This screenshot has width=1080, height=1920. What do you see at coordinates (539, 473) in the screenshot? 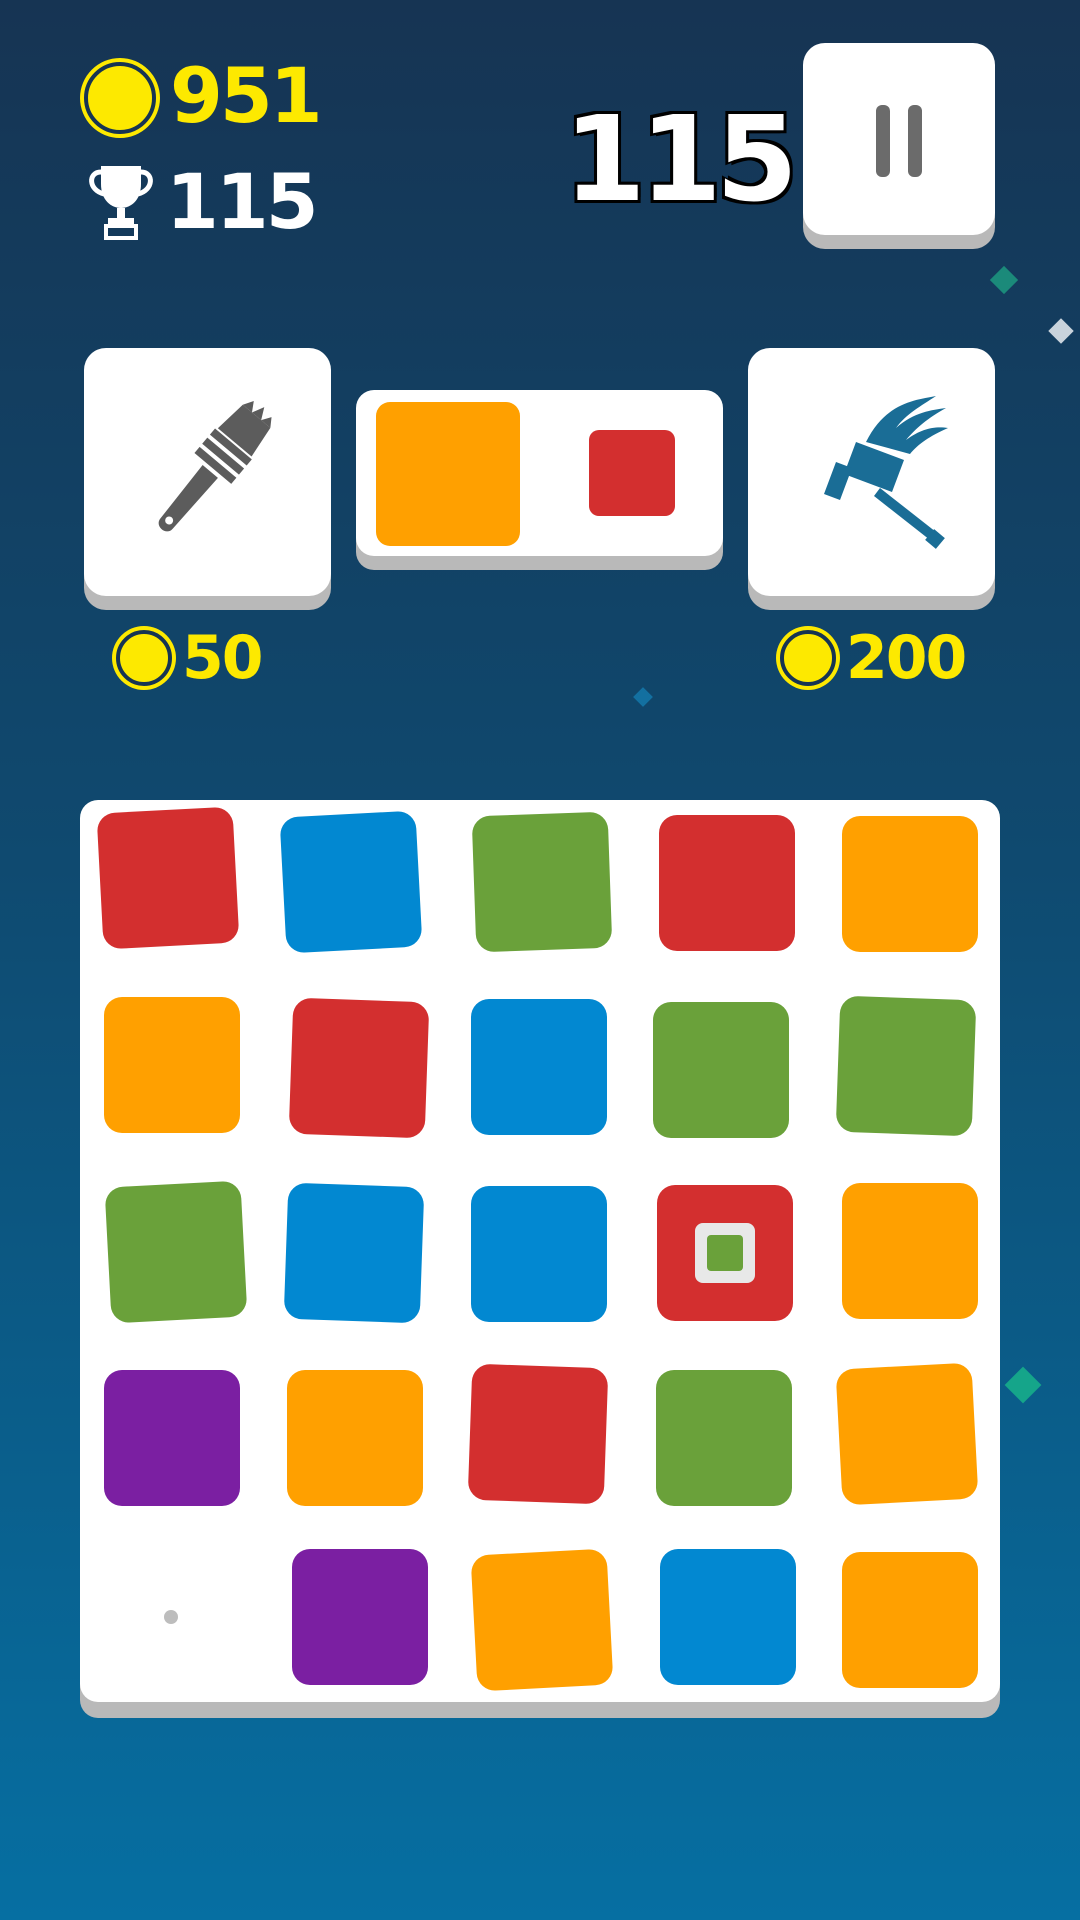
I see `next-tiles-preview` at bounding box center [539, 473].